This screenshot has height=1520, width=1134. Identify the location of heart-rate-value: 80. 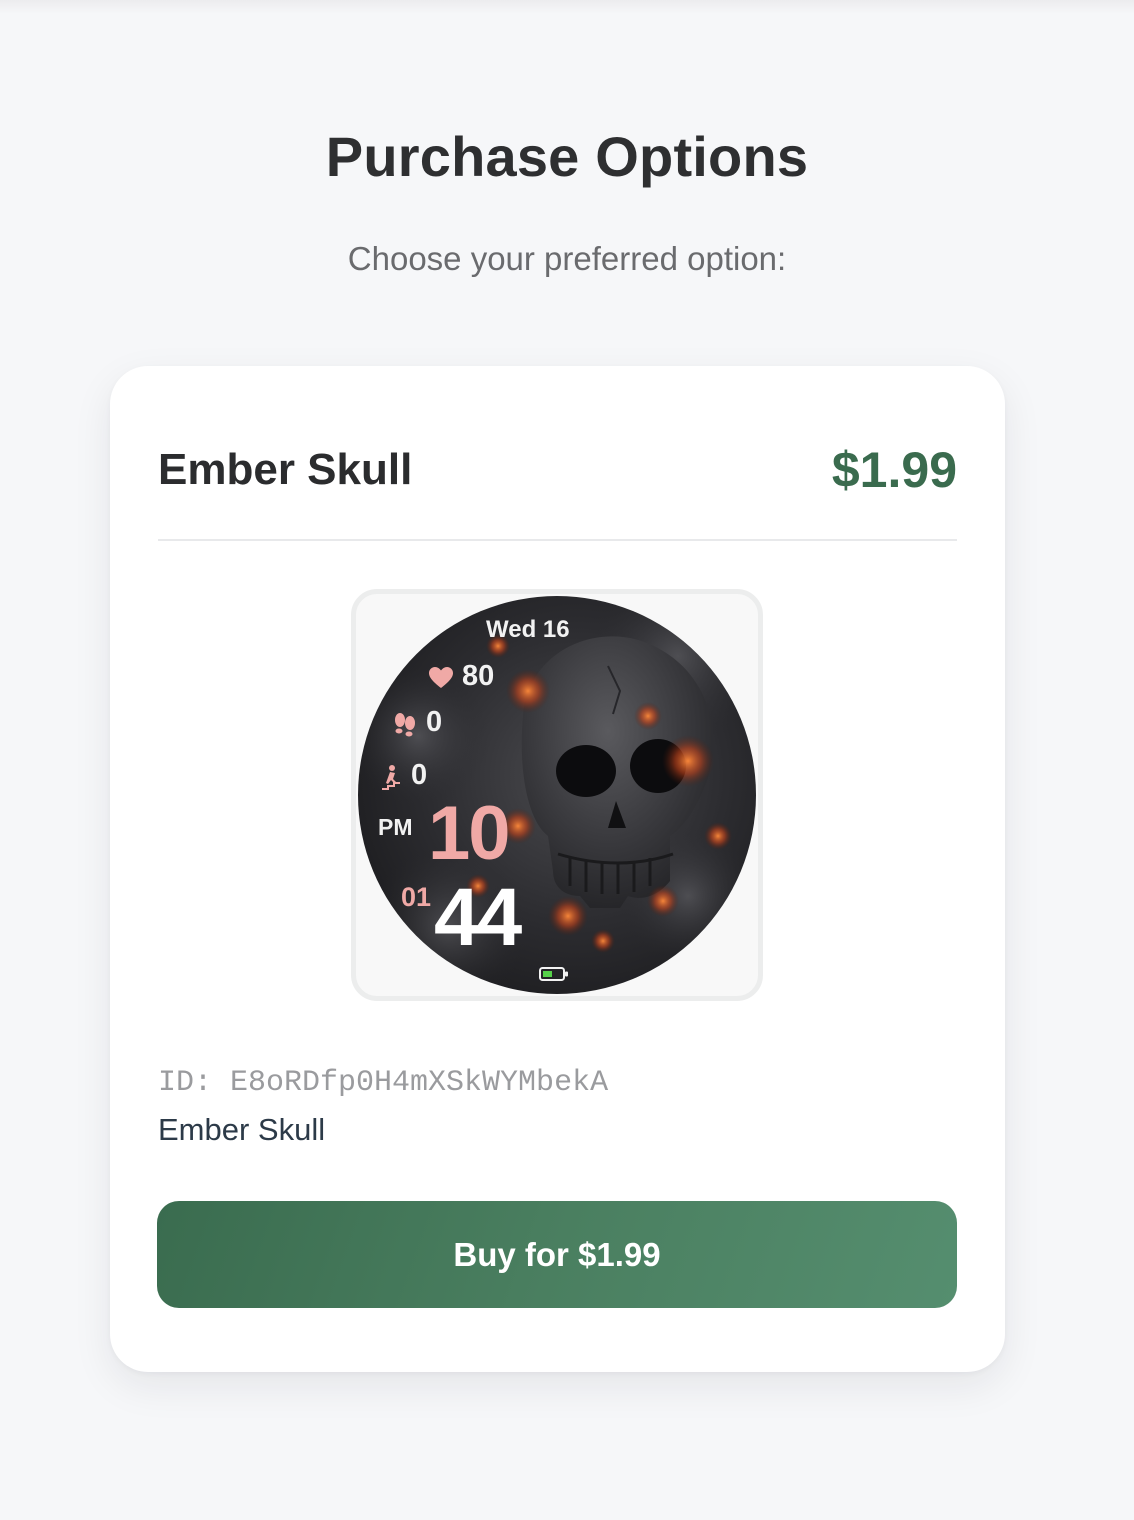
(478, 676).